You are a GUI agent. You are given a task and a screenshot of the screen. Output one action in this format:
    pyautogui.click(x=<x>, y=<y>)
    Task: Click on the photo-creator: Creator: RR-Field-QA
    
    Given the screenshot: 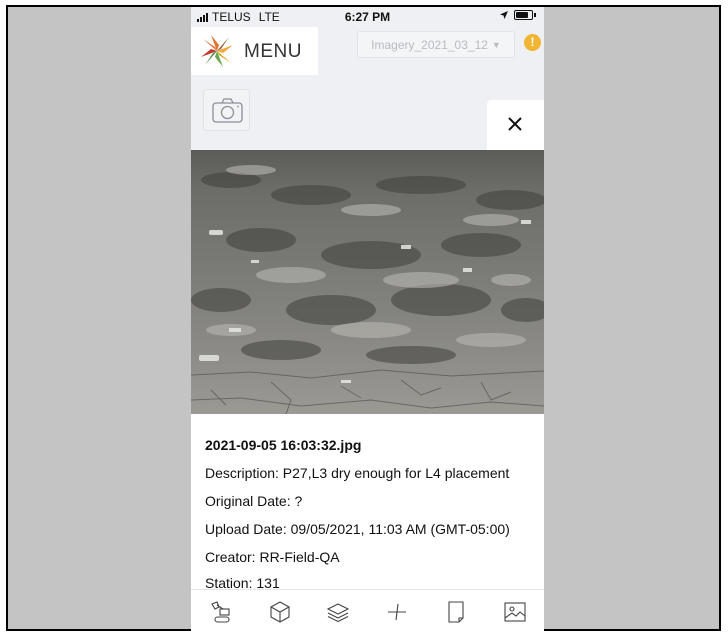 What is the action you would take?
    pyautogui.click(x=272, y=557)
    